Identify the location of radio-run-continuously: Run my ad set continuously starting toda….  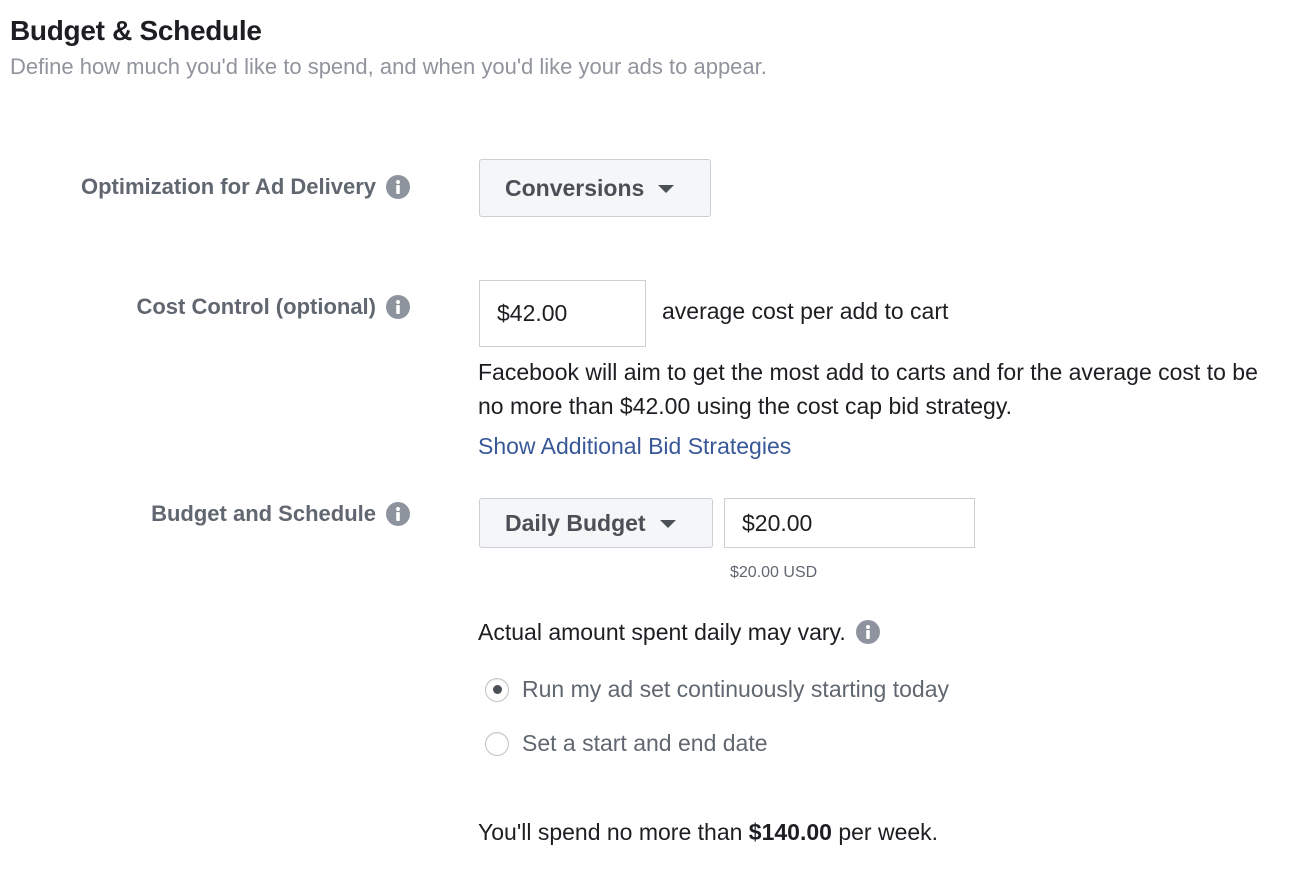
(717, 689).